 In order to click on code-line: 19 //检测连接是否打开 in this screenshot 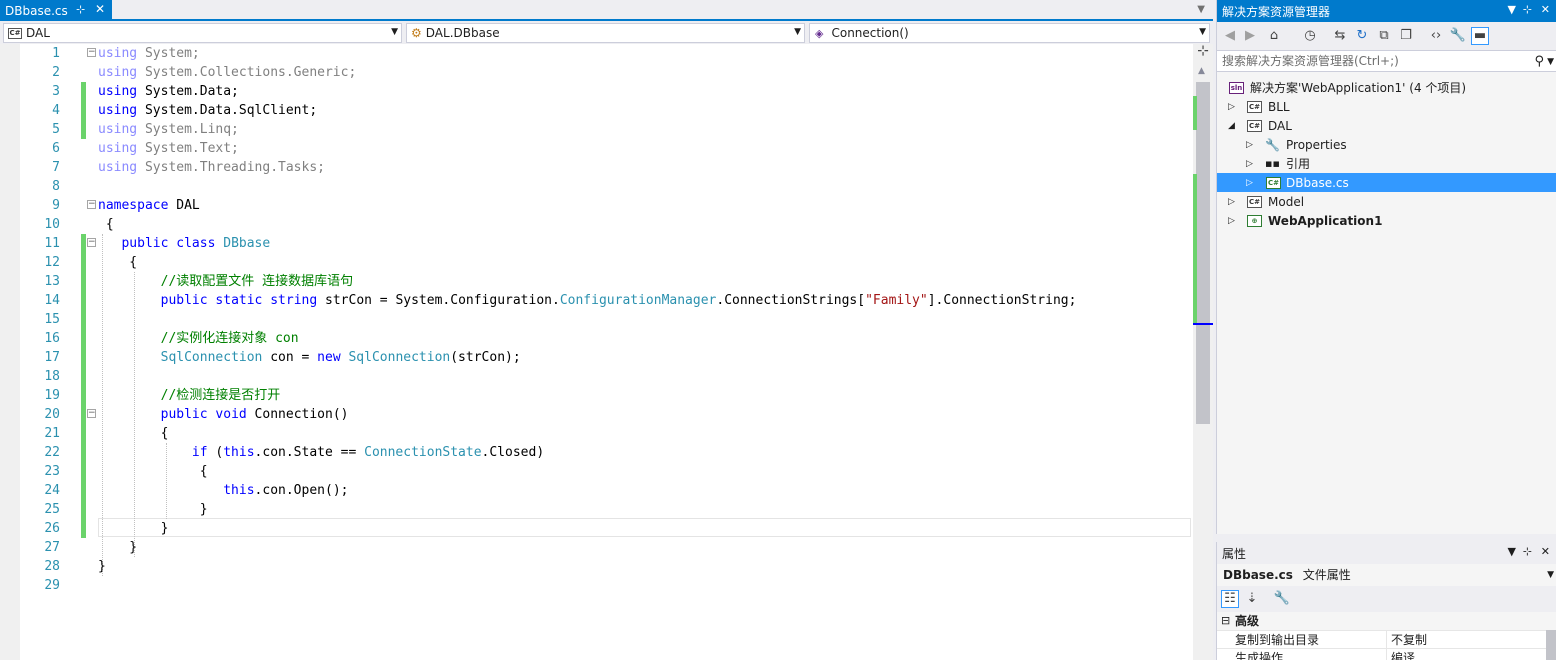, I will do `click(596, 395)`.